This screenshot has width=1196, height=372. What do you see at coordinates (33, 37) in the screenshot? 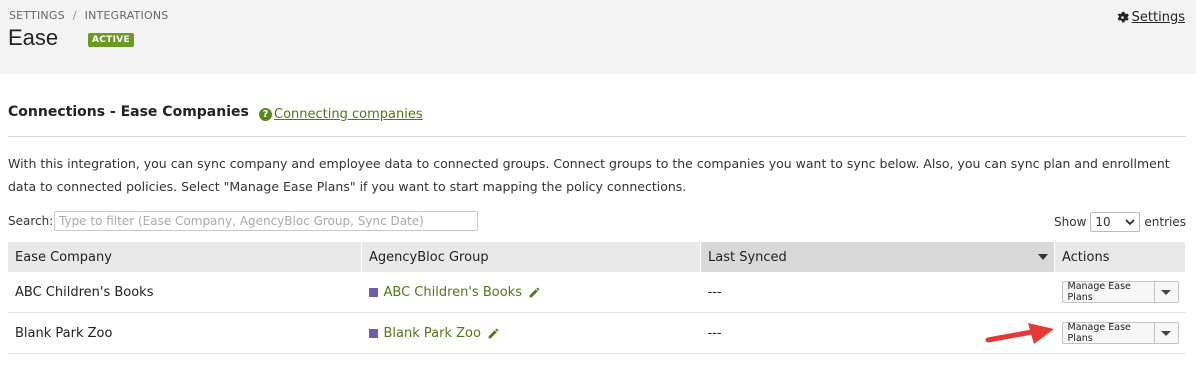
I see `page-title: Ease` at bounding box center [33, 37].